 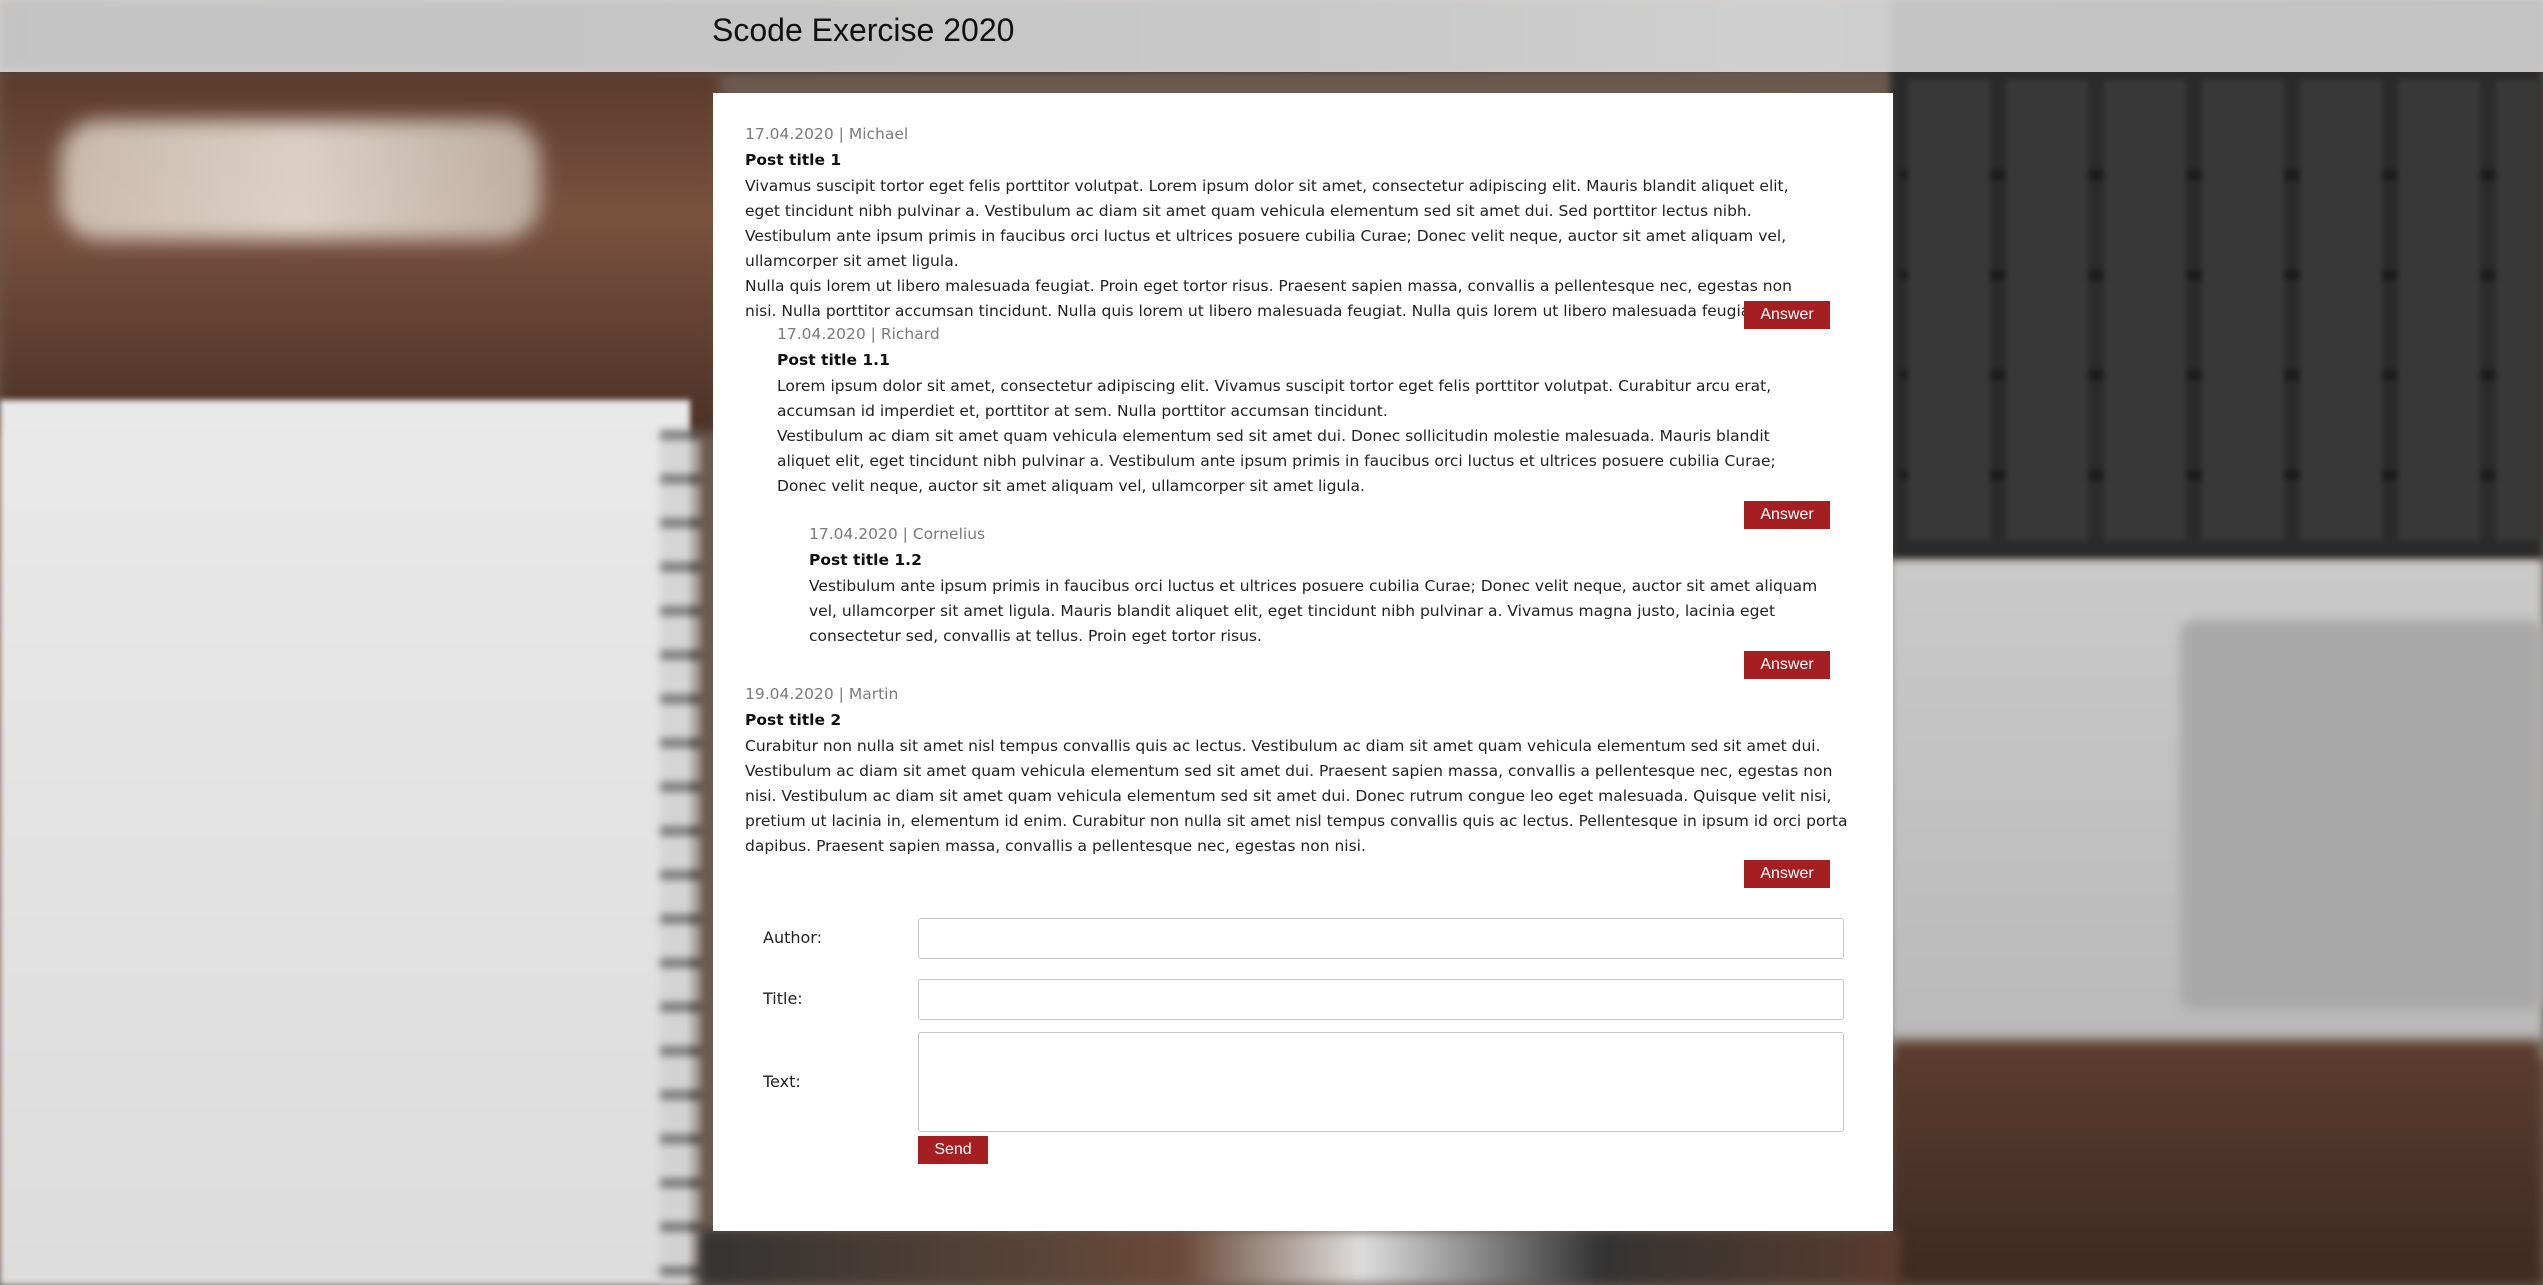 What do you see at coordinates (833, 360) in the screenshot?
I see `post-title: Post title 1.1` at bounding box center [833, 360].